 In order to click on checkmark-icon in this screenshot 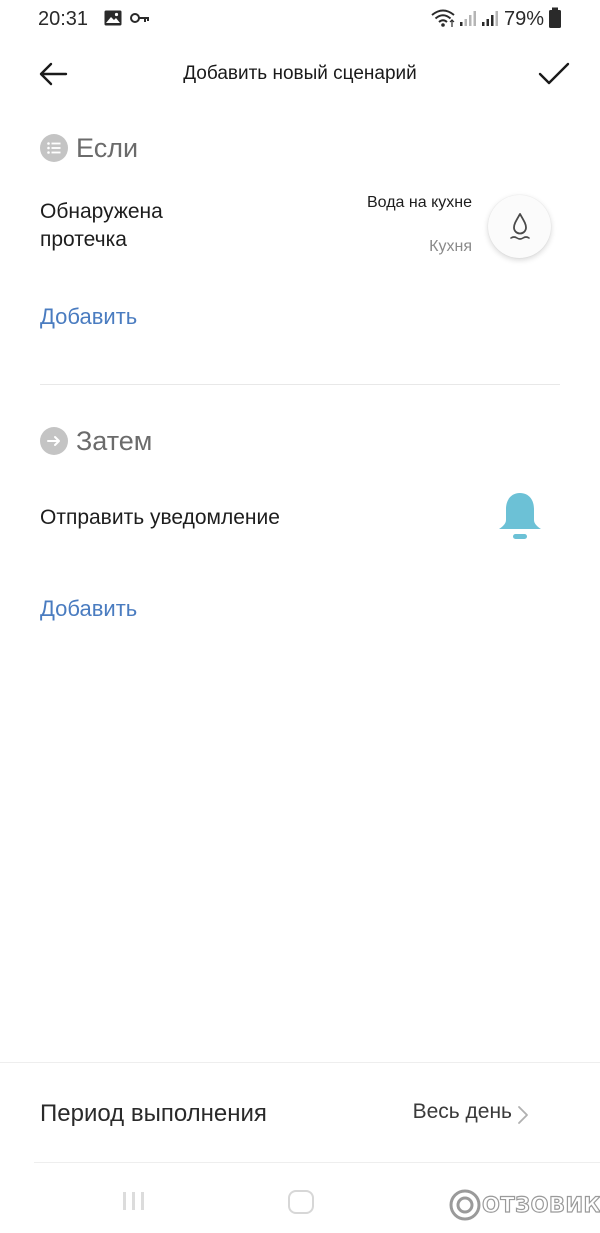, I will do `click(554, 73)`.